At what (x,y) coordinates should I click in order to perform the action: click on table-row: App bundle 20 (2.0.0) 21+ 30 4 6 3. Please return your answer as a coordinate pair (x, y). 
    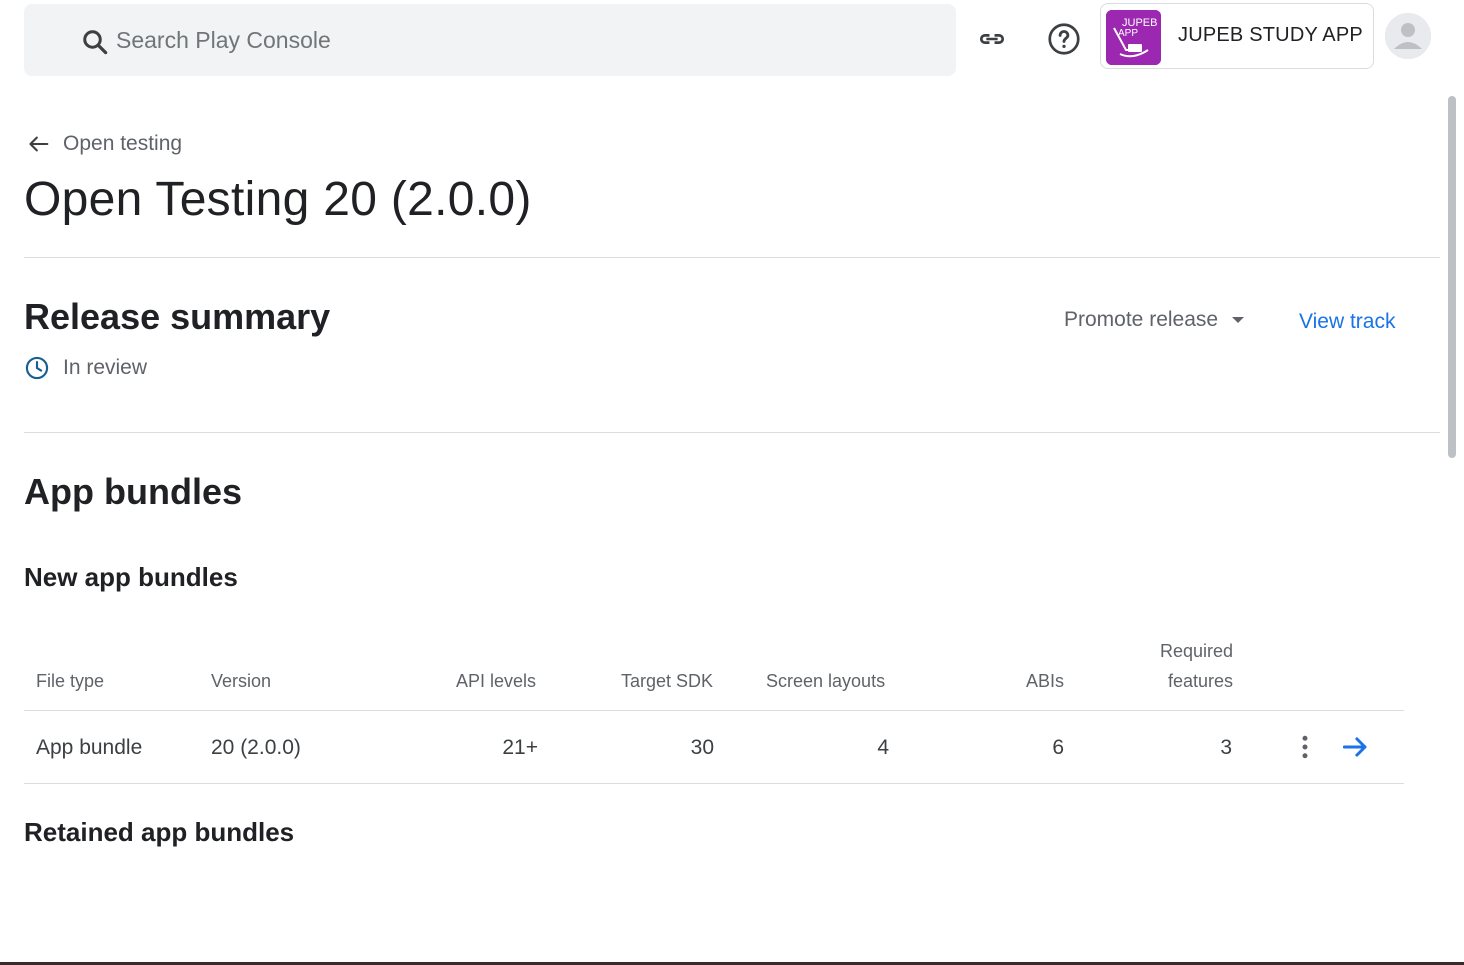
    Looking at the image, I should click on (714, 746).